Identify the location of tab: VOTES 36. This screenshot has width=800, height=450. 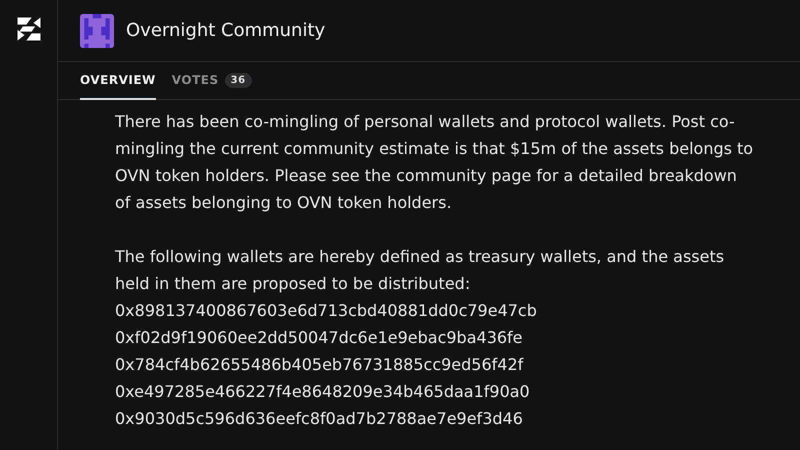
(212, 81).